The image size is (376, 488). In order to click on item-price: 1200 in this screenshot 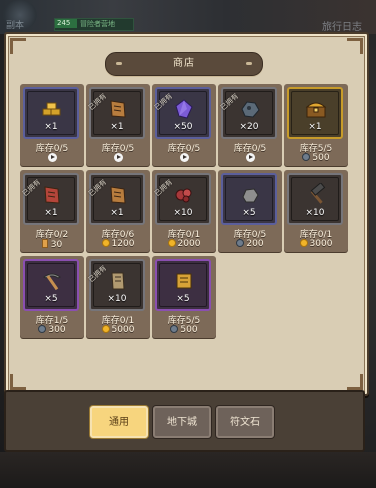, I will do `click(118, 244)`.